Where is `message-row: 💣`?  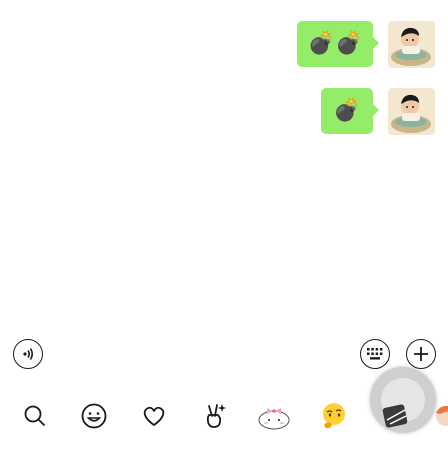 message-row: 💣 is located at coordinates (378, 111).